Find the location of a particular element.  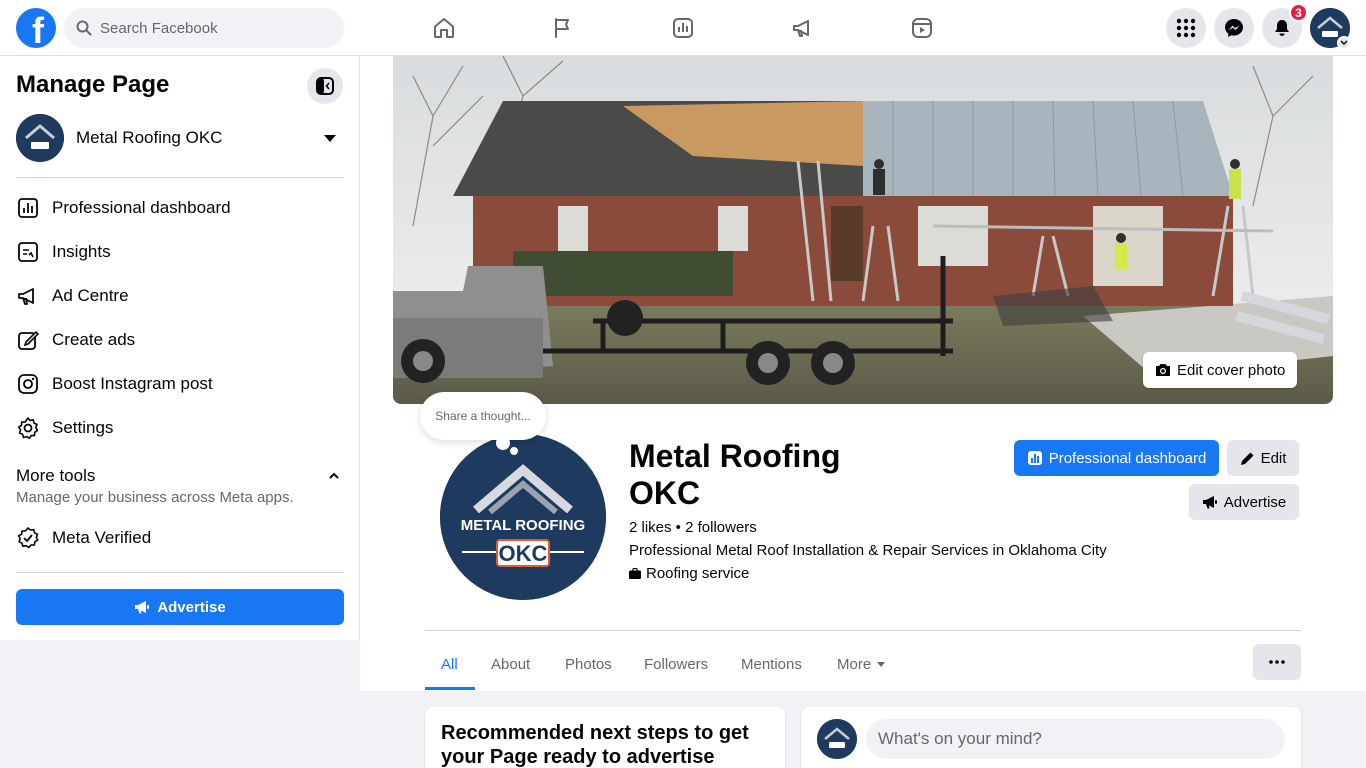

notification-badge: 3 is located at coordinates (1298, 12).